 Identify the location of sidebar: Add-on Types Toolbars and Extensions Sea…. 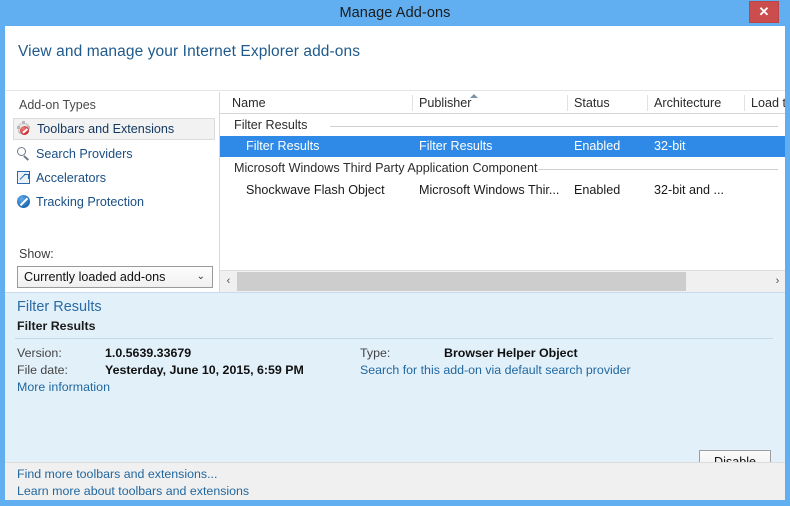
(111, 192).